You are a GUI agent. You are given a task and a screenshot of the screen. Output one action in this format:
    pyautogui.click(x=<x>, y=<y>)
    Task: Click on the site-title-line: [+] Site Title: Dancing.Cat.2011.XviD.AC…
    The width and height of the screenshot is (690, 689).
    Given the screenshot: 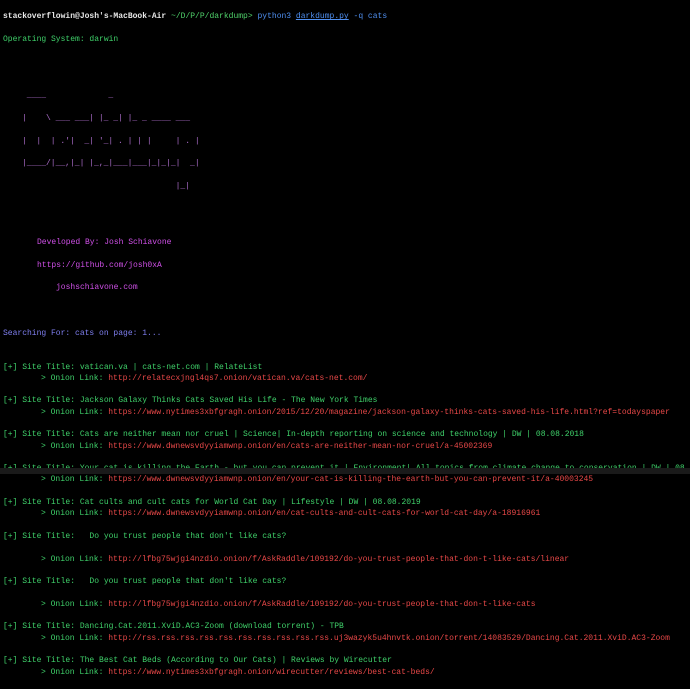 What is the action you would take?
    pyautogui.click(x=346, y=626)
    